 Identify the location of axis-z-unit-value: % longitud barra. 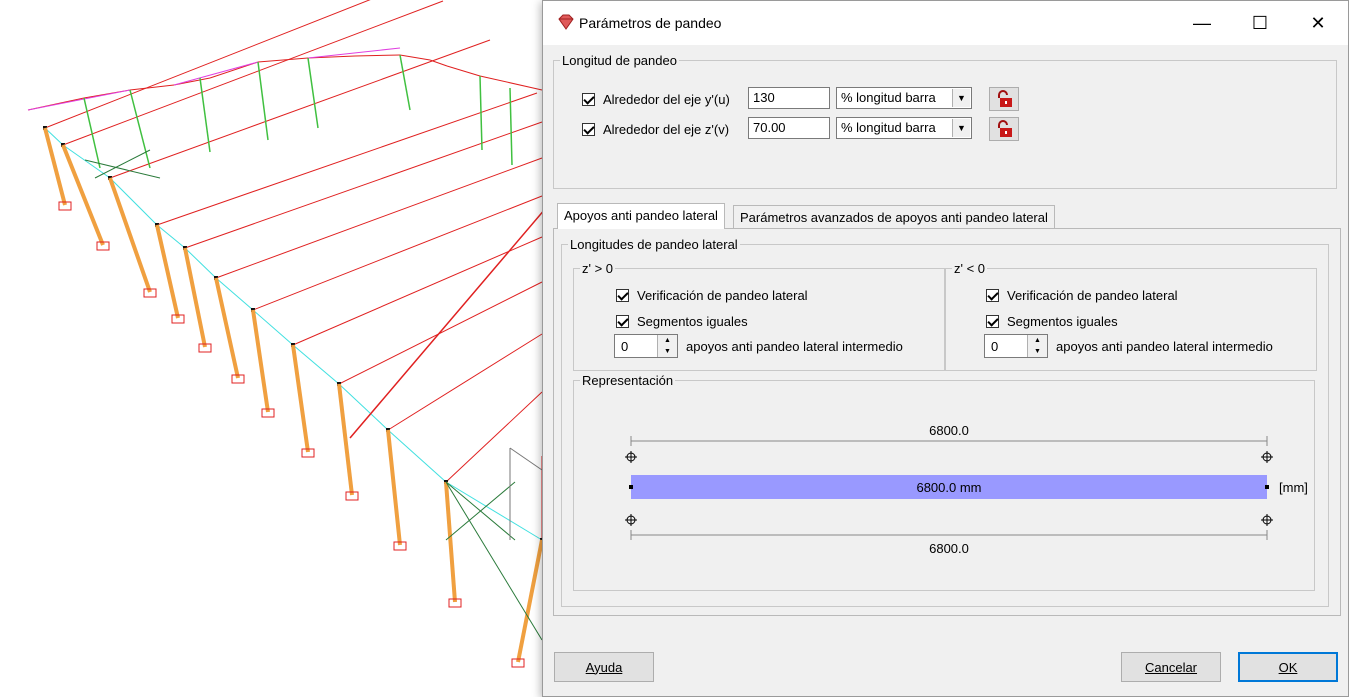
(888, 127).